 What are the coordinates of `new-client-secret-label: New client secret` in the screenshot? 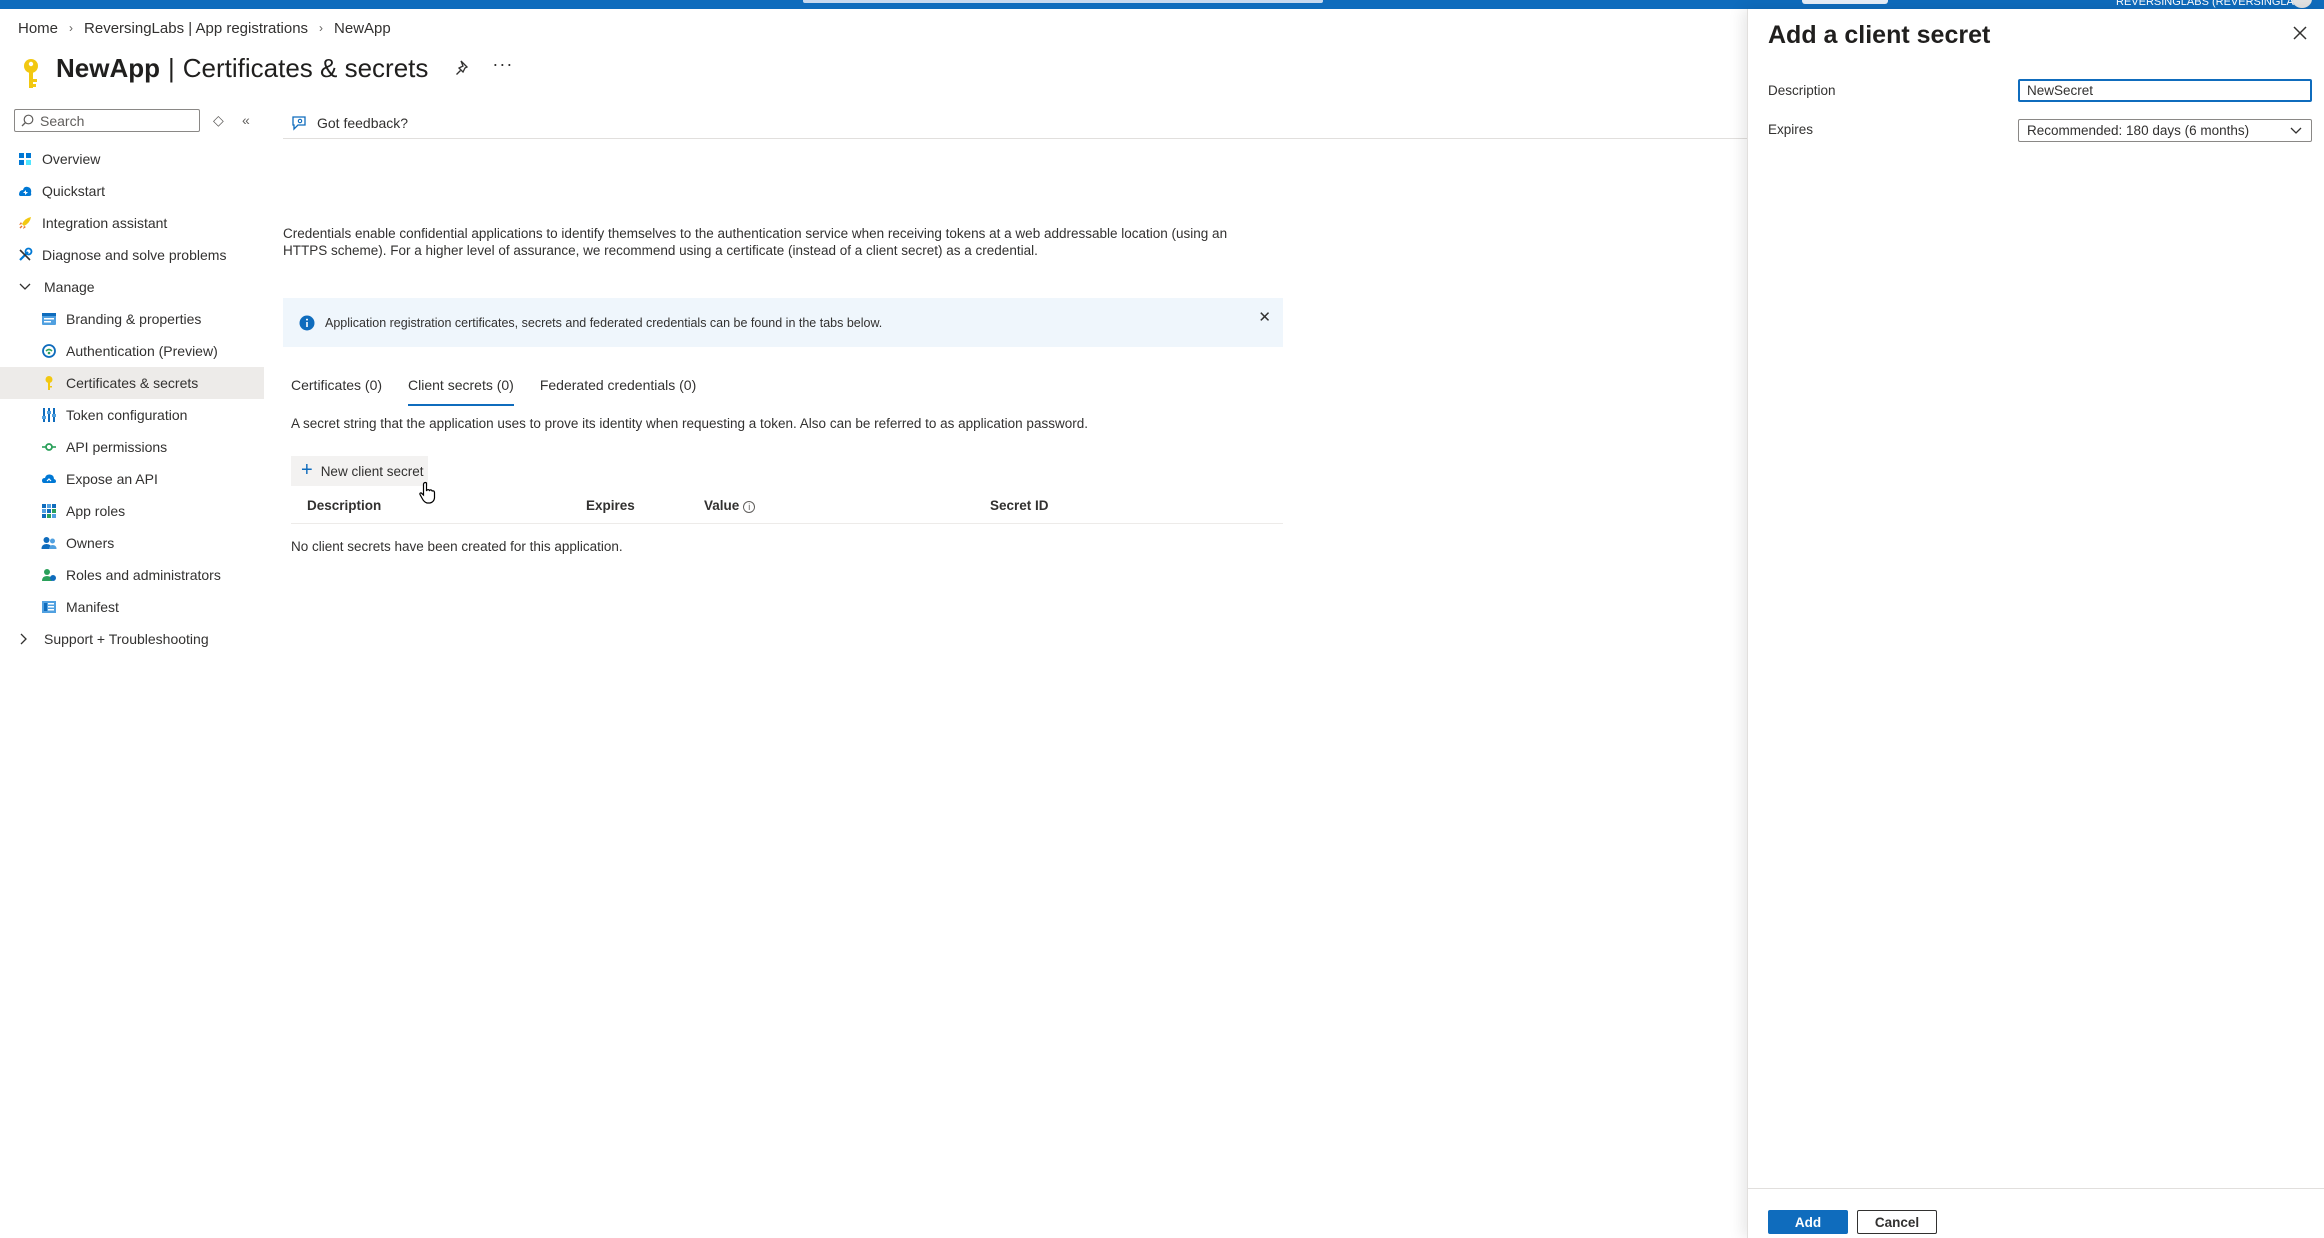 It's located at (372, 471).